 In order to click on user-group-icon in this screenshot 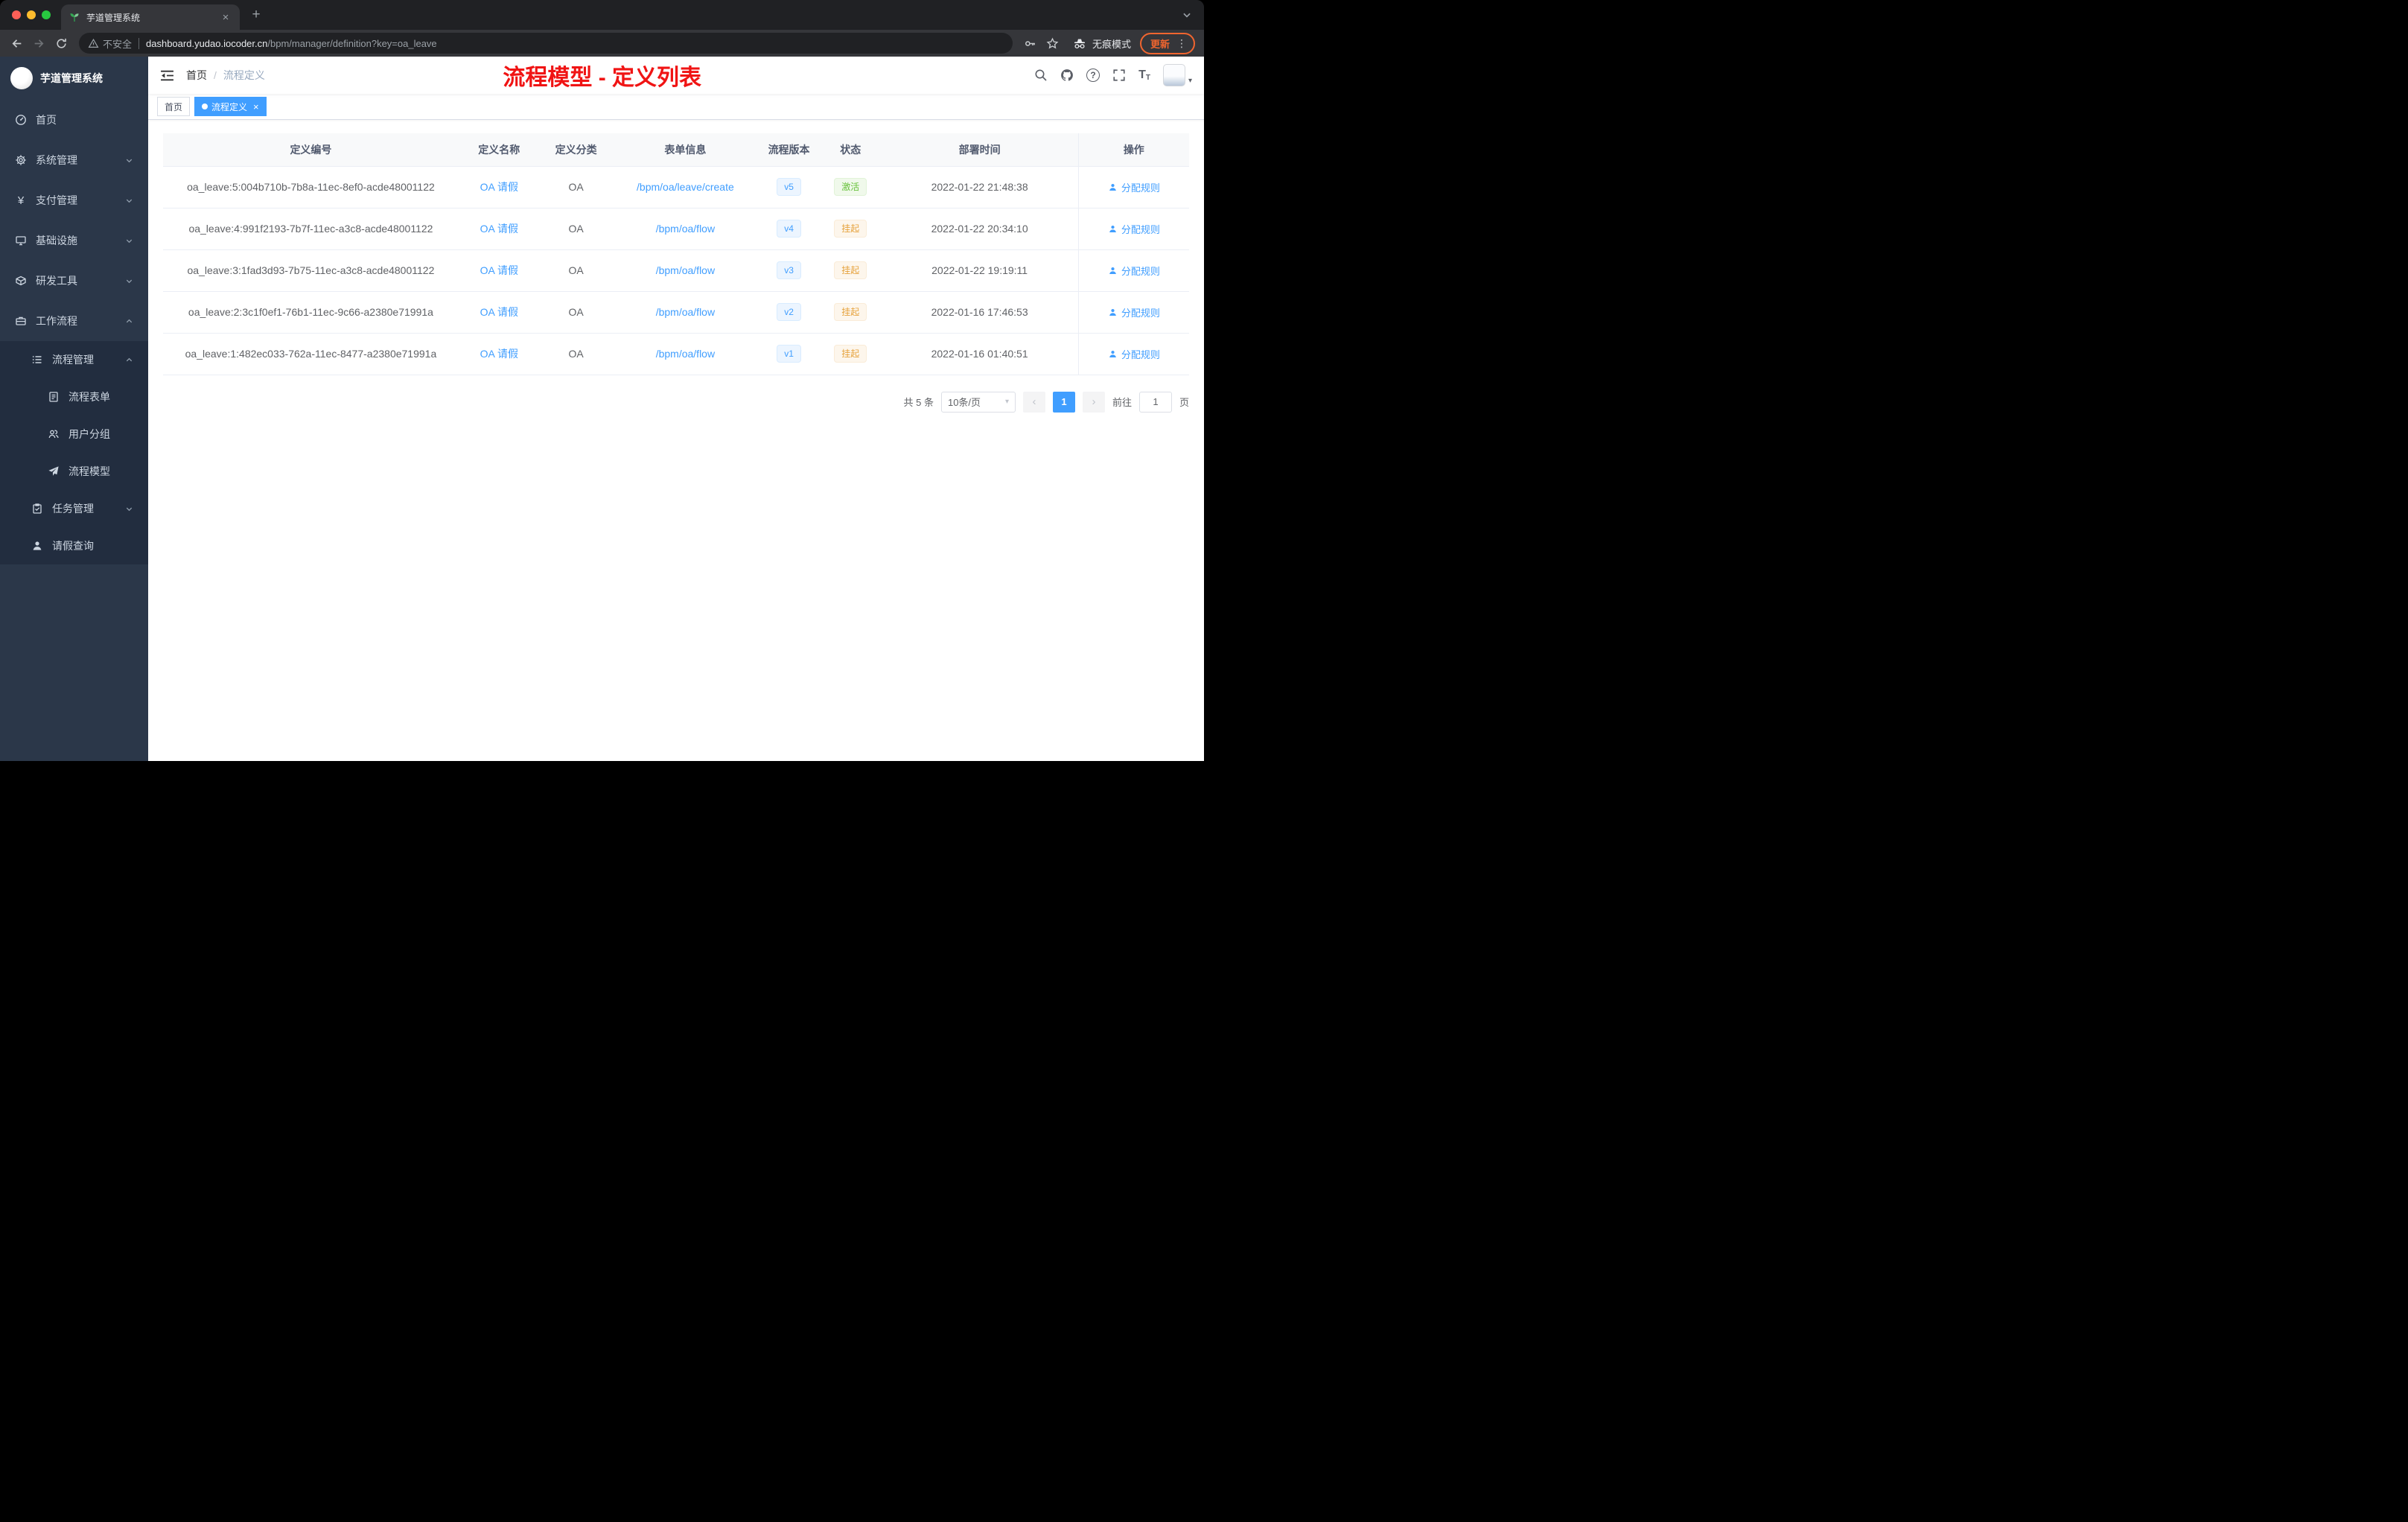, I will do `click(53, 434)`.